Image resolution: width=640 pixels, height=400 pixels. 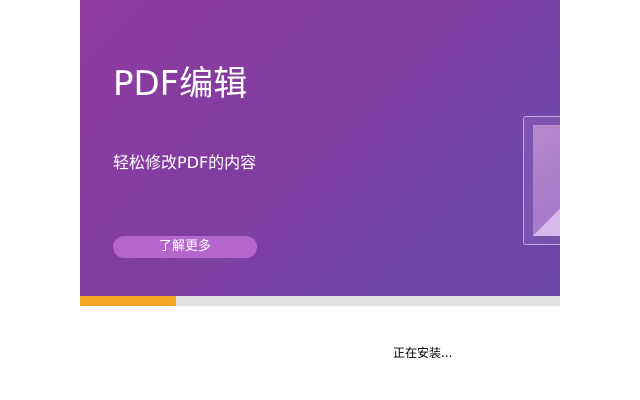 What do you see at coordinates (128, 301) in the screenshot?
I see `install-progress-fill` at bounding box center [128, 301].